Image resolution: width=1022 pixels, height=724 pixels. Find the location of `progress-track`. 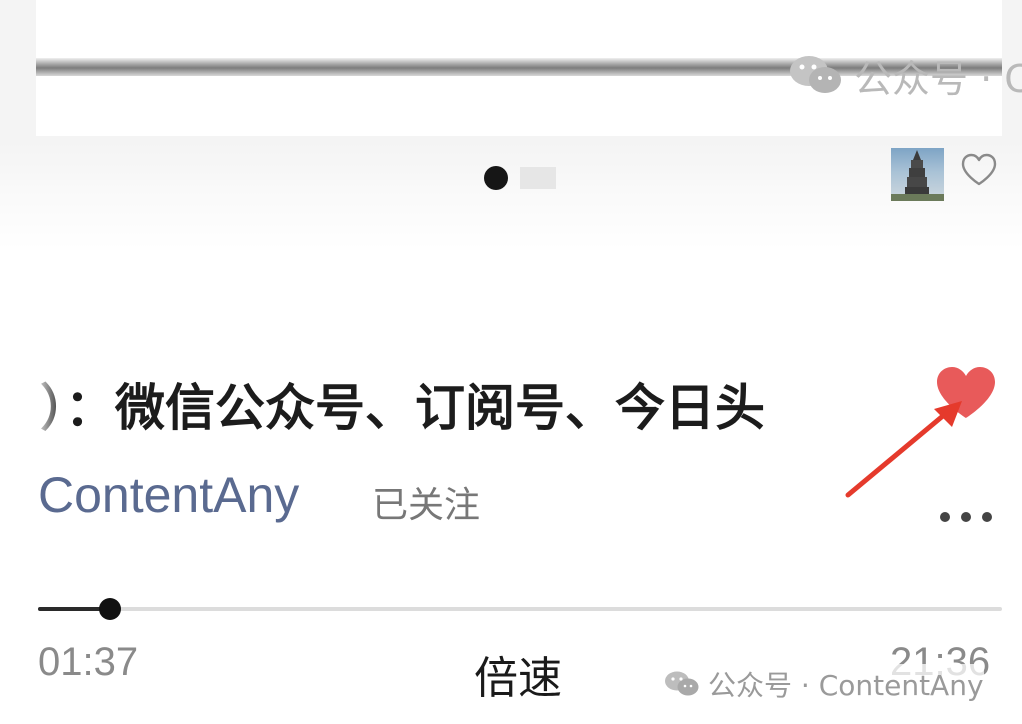

progress-track is located at coordinates (520, 609).